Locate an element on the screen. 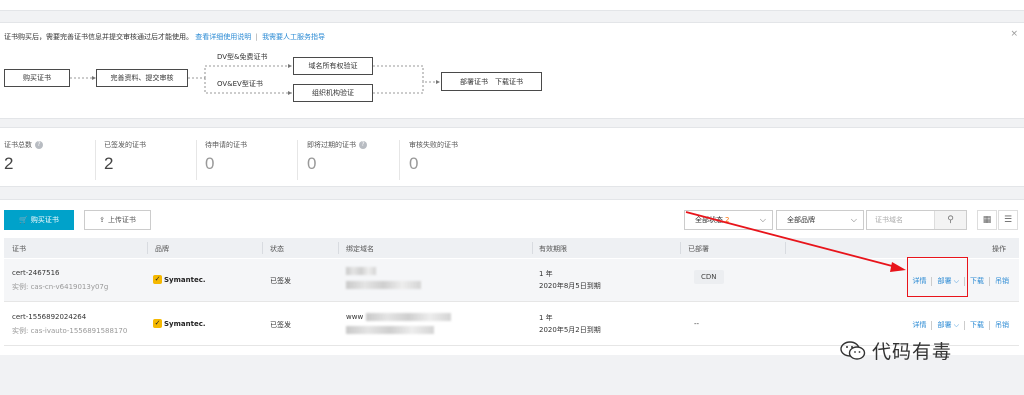  search-icon: ⚲ is located at coordinates (950, 220).